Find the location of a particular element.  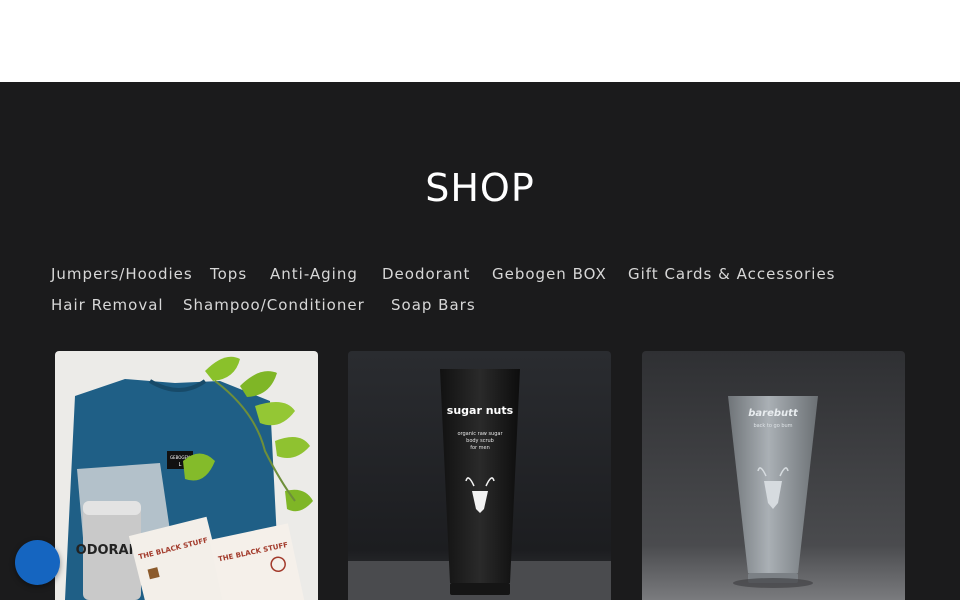

sweater-size-label: L is located at coordinates (180, 465).